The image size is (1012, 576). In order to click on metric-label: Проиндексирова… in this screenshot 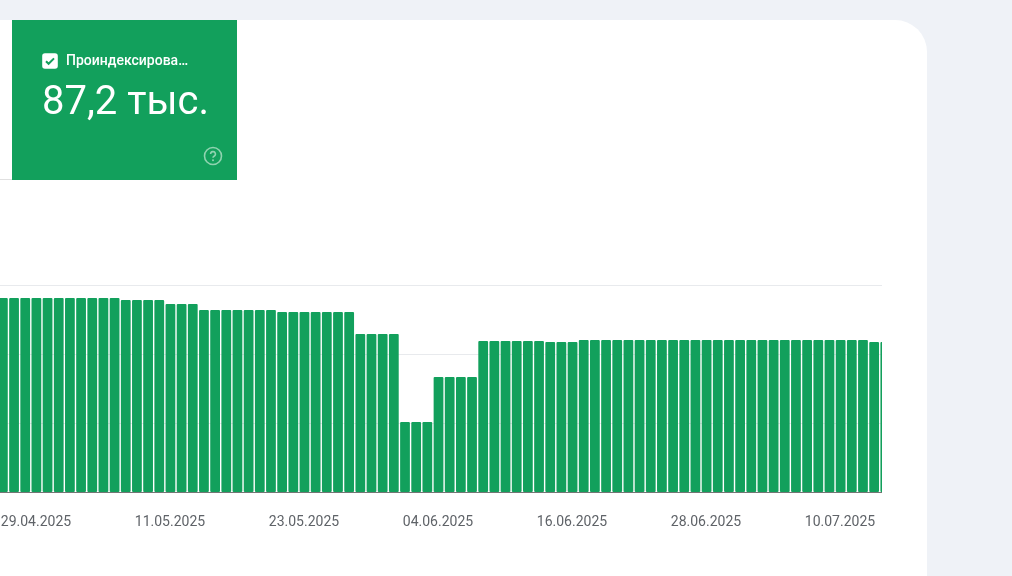, I will do `click(127, 60)`.